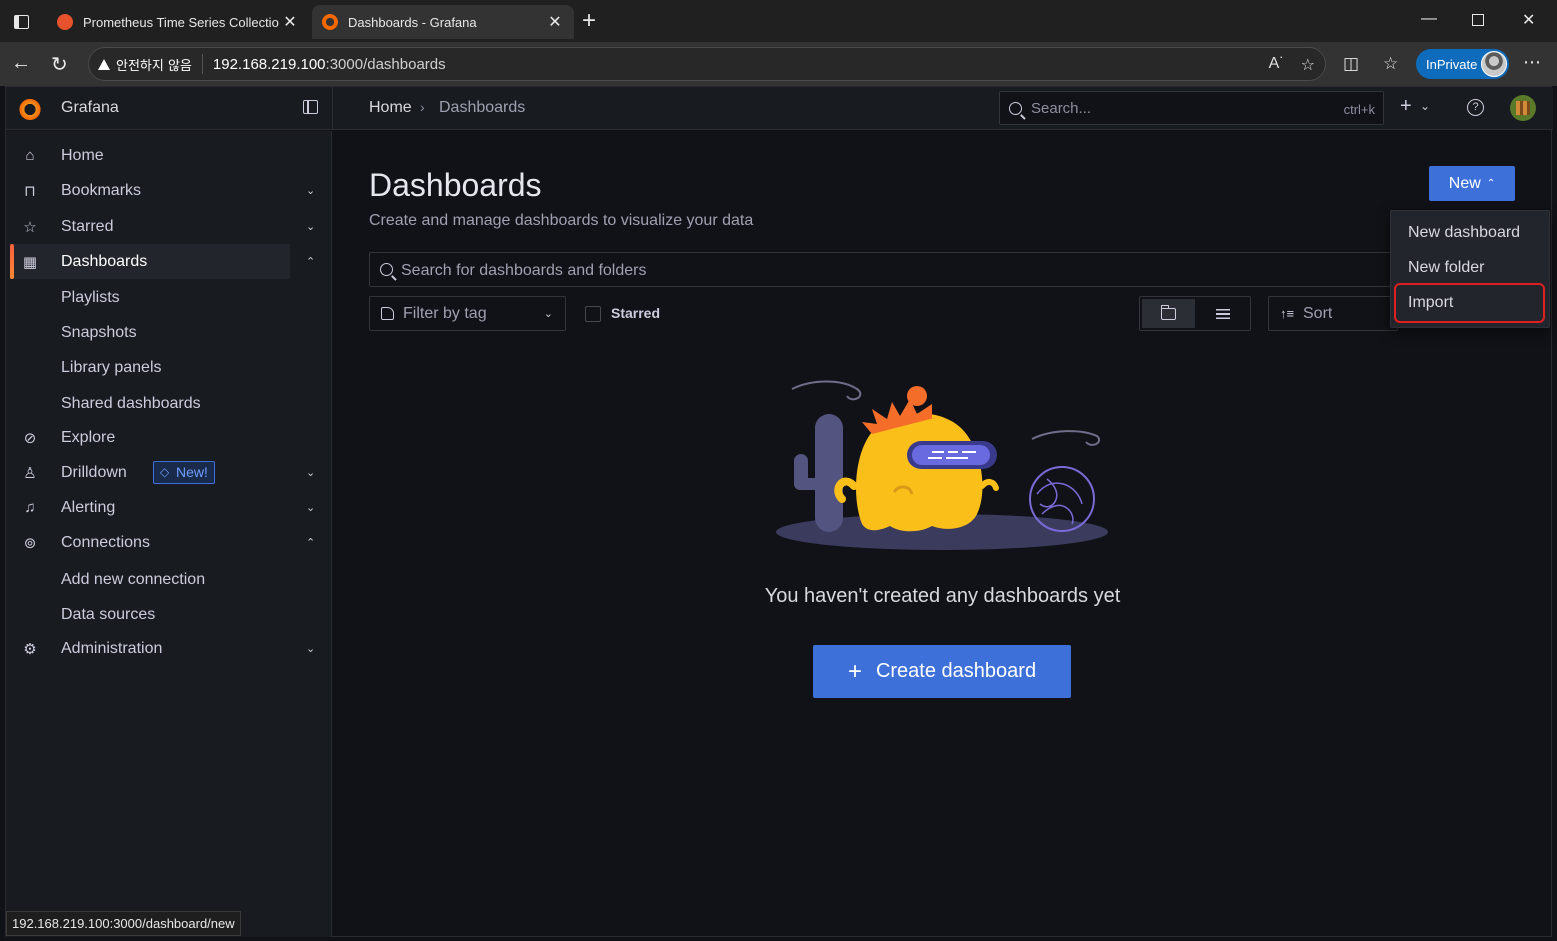 The image size is (1557, 941). I want to click on url-text: 192.168.219.100:3000/dashboards, so click(329, 64).